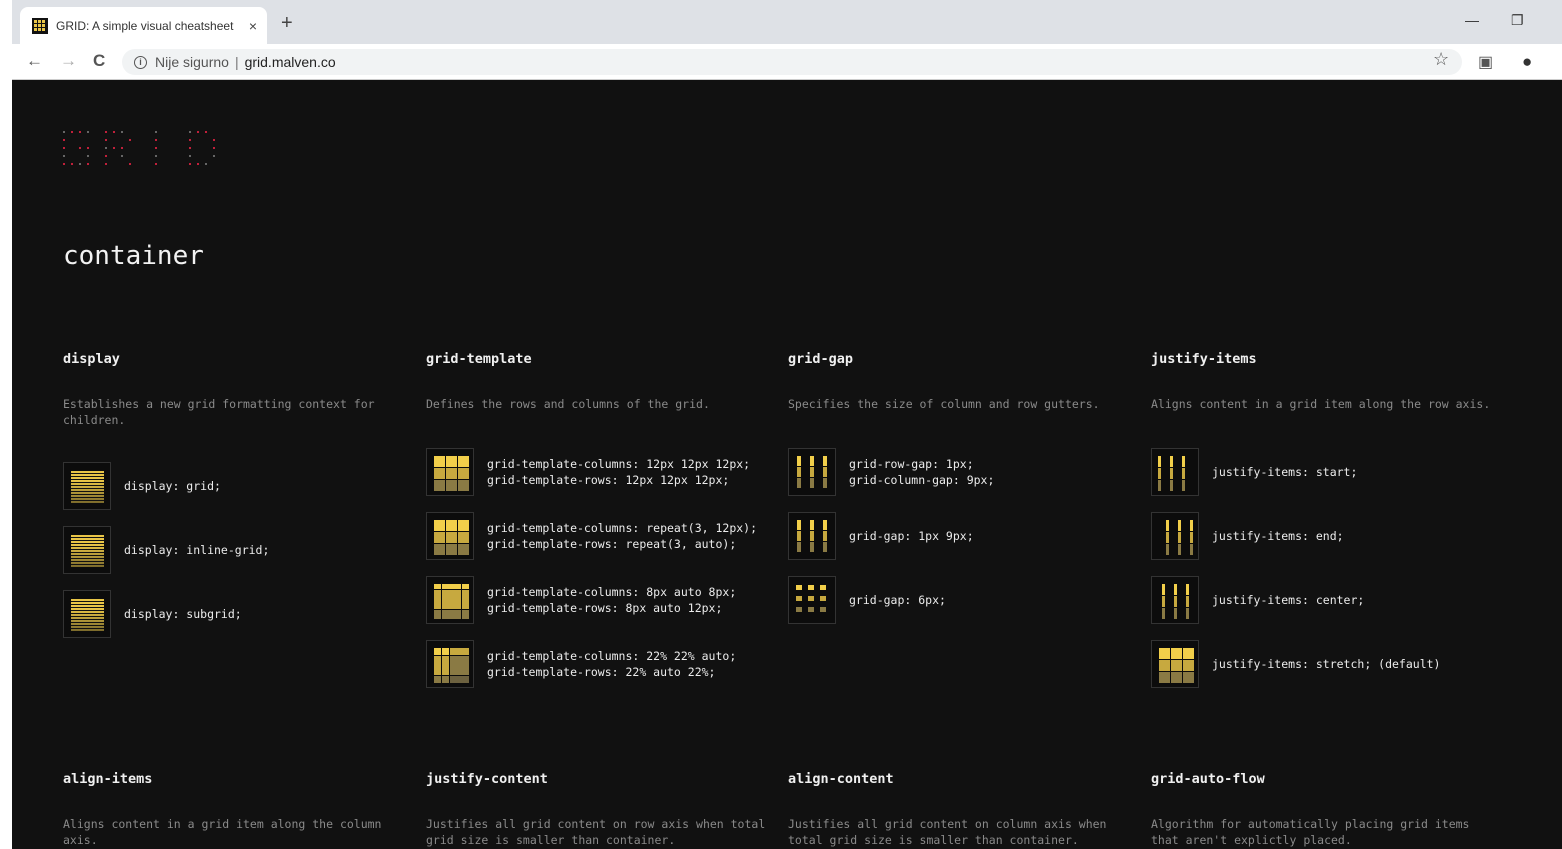 Image resolution: width=1562 pixels, height=849 pixels. I want to click on grid-favicon-icon, so click(40, 25).